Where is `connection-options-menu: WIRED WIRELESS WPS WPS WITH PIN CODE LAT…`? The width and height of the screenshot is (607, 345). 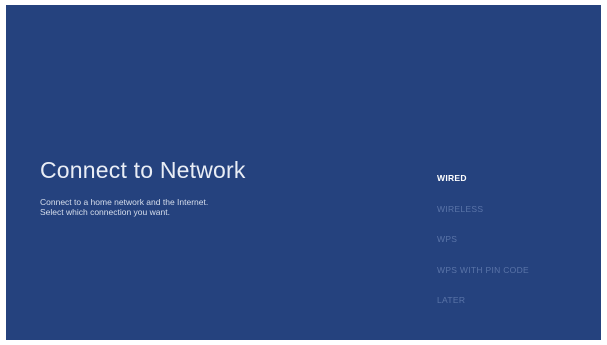 connection-options-menu: WIRED WIRELESS WPS WPS WITH PIN CODE LAT… is located at coordinates (483, 249).